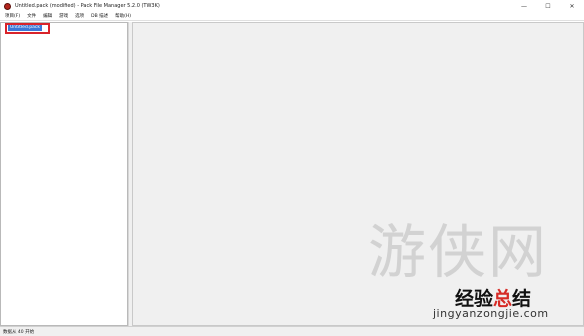  What do you see at coordinates (7, 6) in the screenshot?
I see `app-icon` at bounding box center [7, 6].